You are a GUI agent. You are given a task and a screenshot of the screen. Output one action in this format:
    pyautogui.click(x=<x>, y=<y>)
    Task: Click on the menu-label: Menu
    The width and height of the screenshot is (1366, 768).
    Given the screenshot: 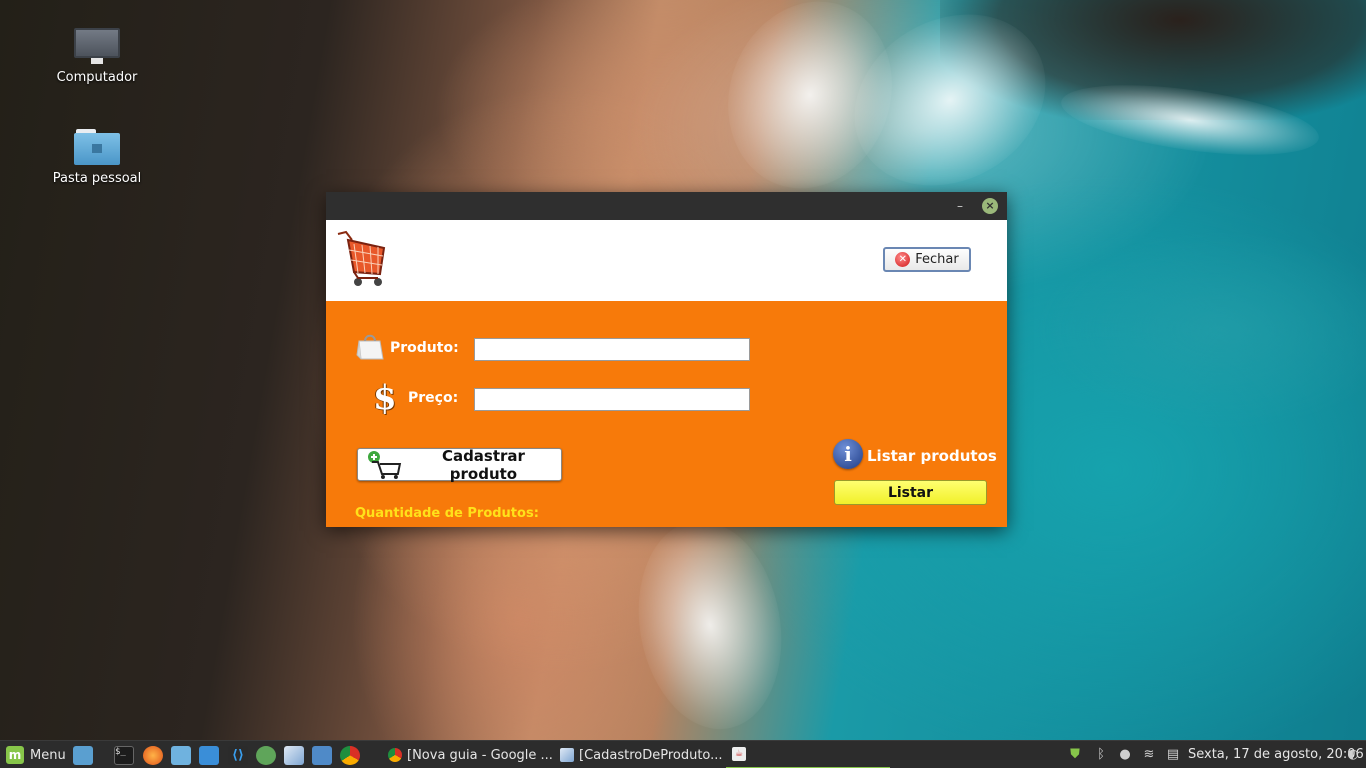 What is the action you would take?
    pyautogui.click(x=48, y=755)
    